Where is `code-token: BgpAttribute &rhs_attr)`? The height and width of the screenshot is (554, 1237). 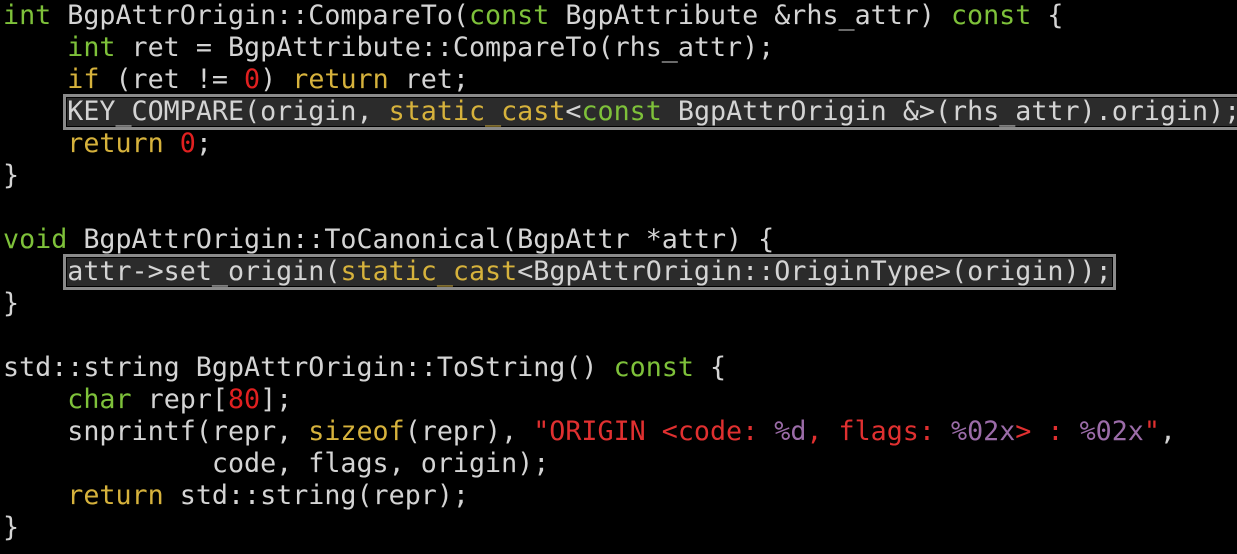
code-token: BgpAttribute &rhs_attr) is located at coordinates (750, 15).